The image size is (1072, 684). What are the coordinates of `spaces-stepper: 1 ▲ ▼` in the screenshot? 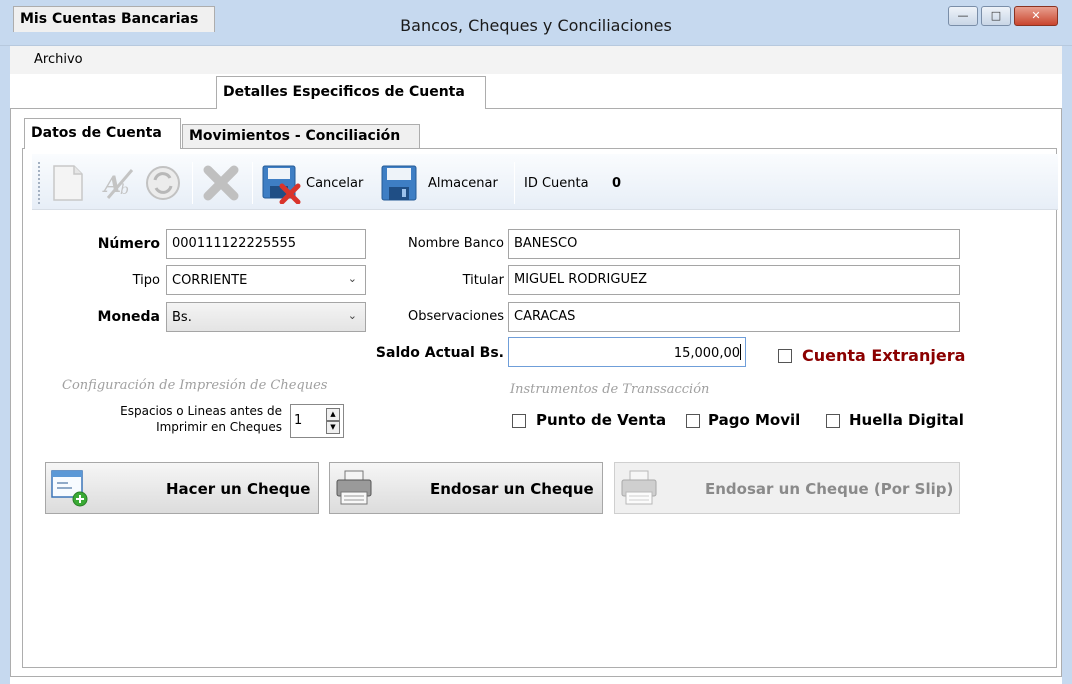 It's located at (317, 421).